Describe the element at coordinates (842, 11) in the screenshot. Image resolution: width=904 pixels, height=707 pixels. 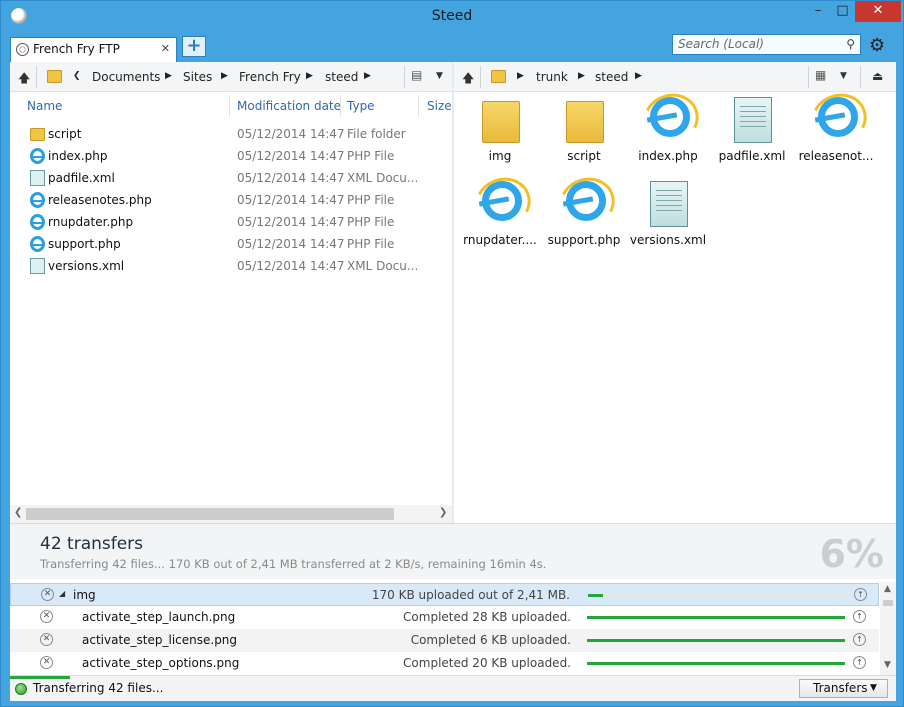
I see `maximize-button: □` at that location.